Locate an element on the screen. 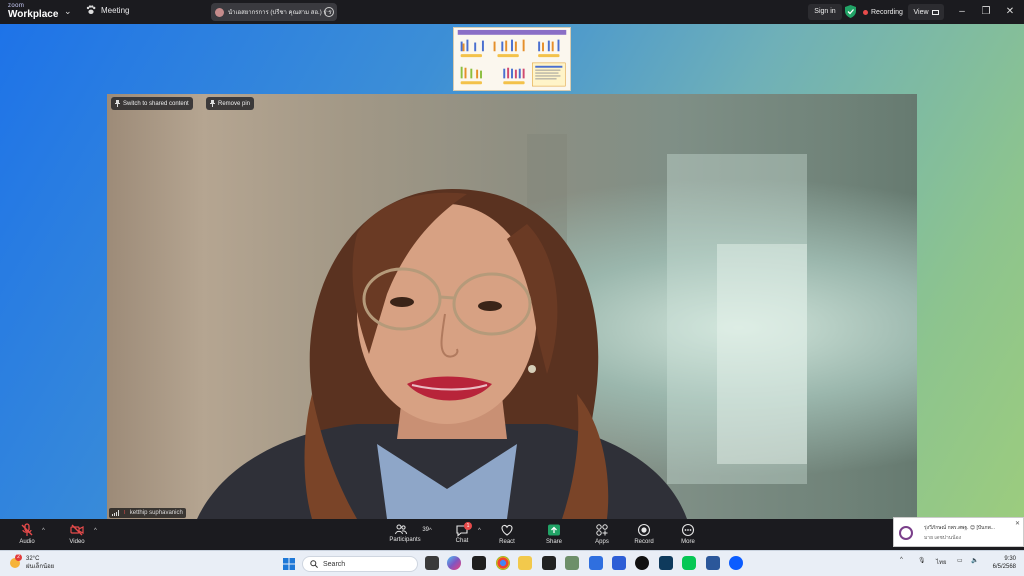  more-icon is located at coordinates (688, 530).